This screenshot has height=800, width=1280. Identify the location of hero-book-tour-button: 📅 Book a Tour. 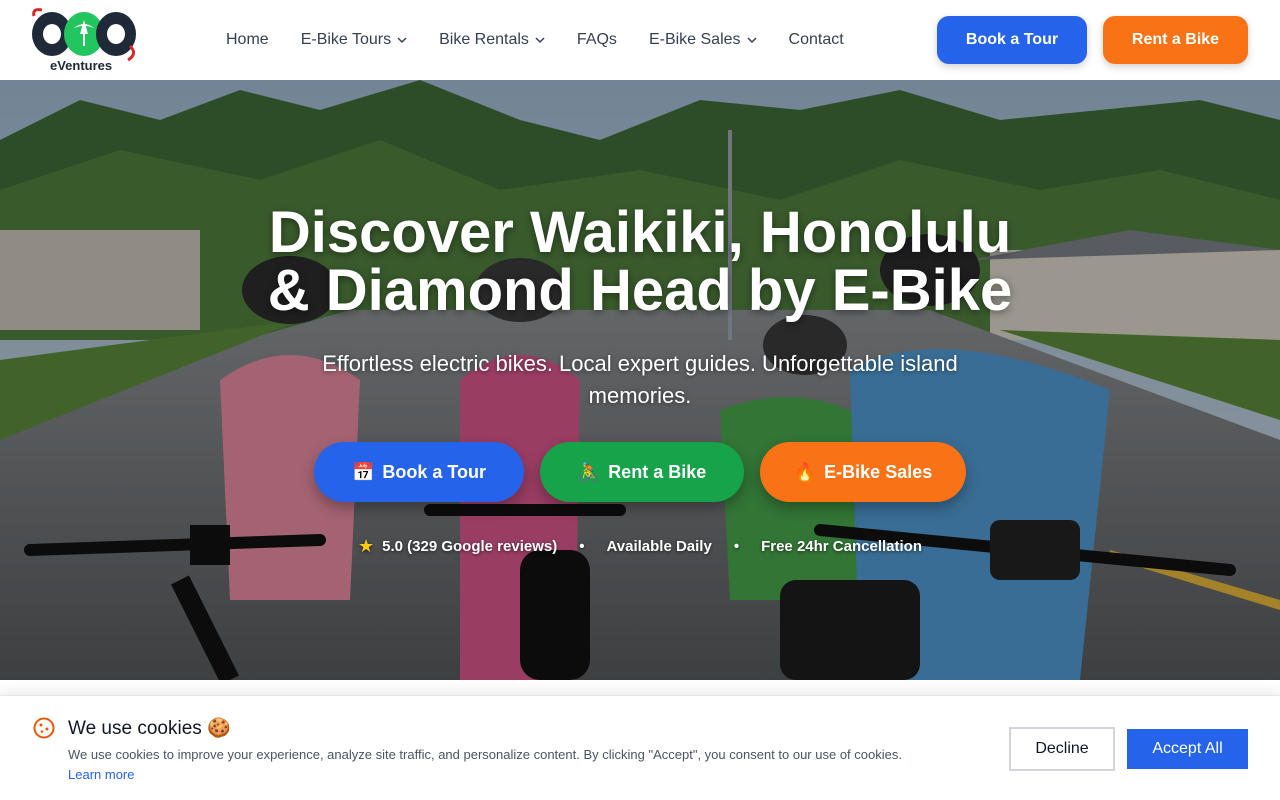
(419, 472).